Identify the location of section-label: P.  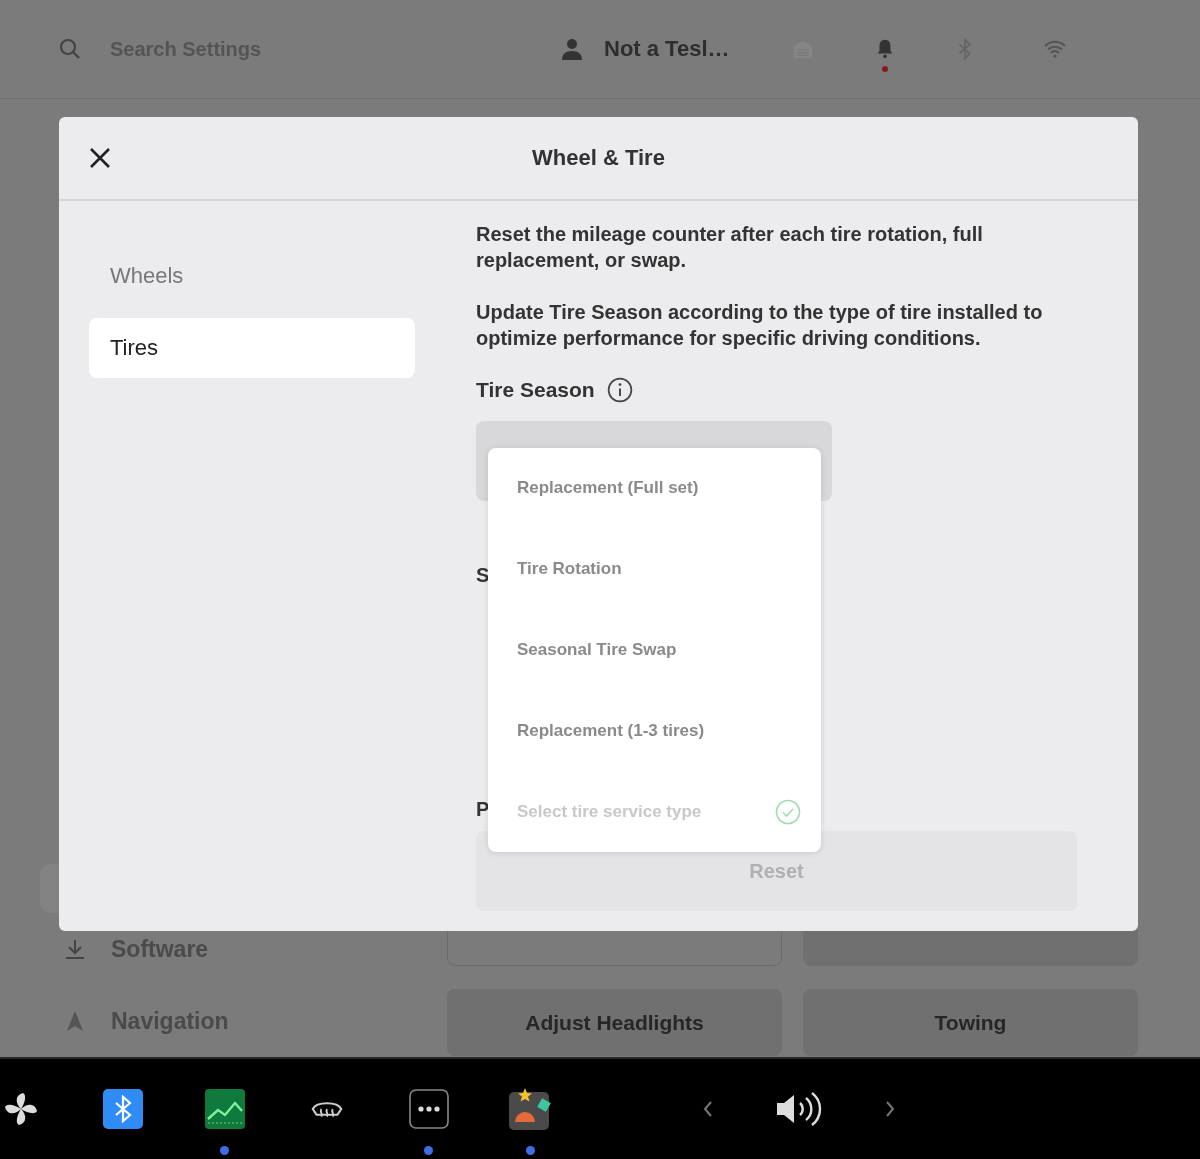
(483, 809).